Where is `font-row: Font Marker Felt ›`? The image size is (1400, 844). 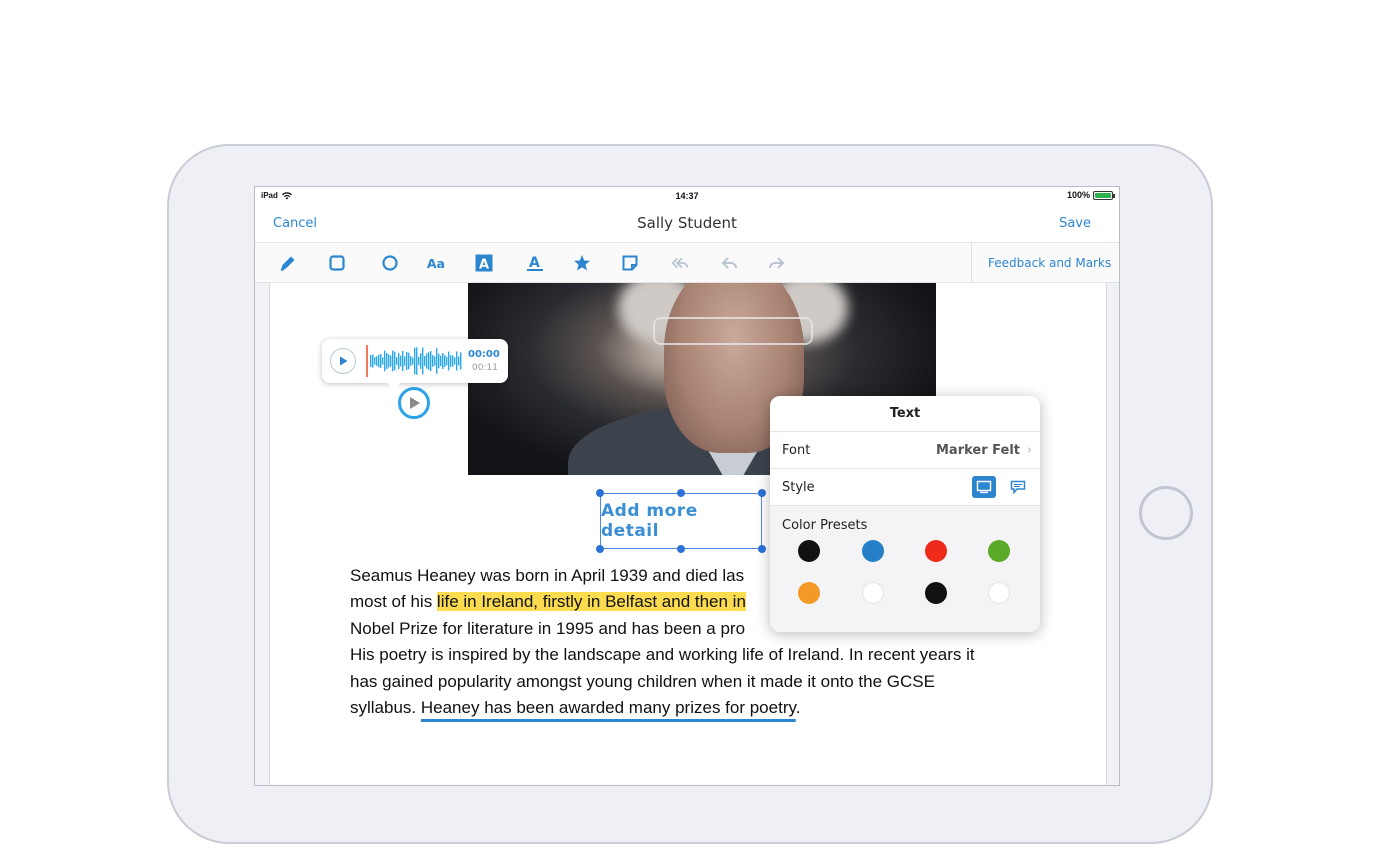
font-row: Font Marker Felt › is located at coordinates (905, 450).